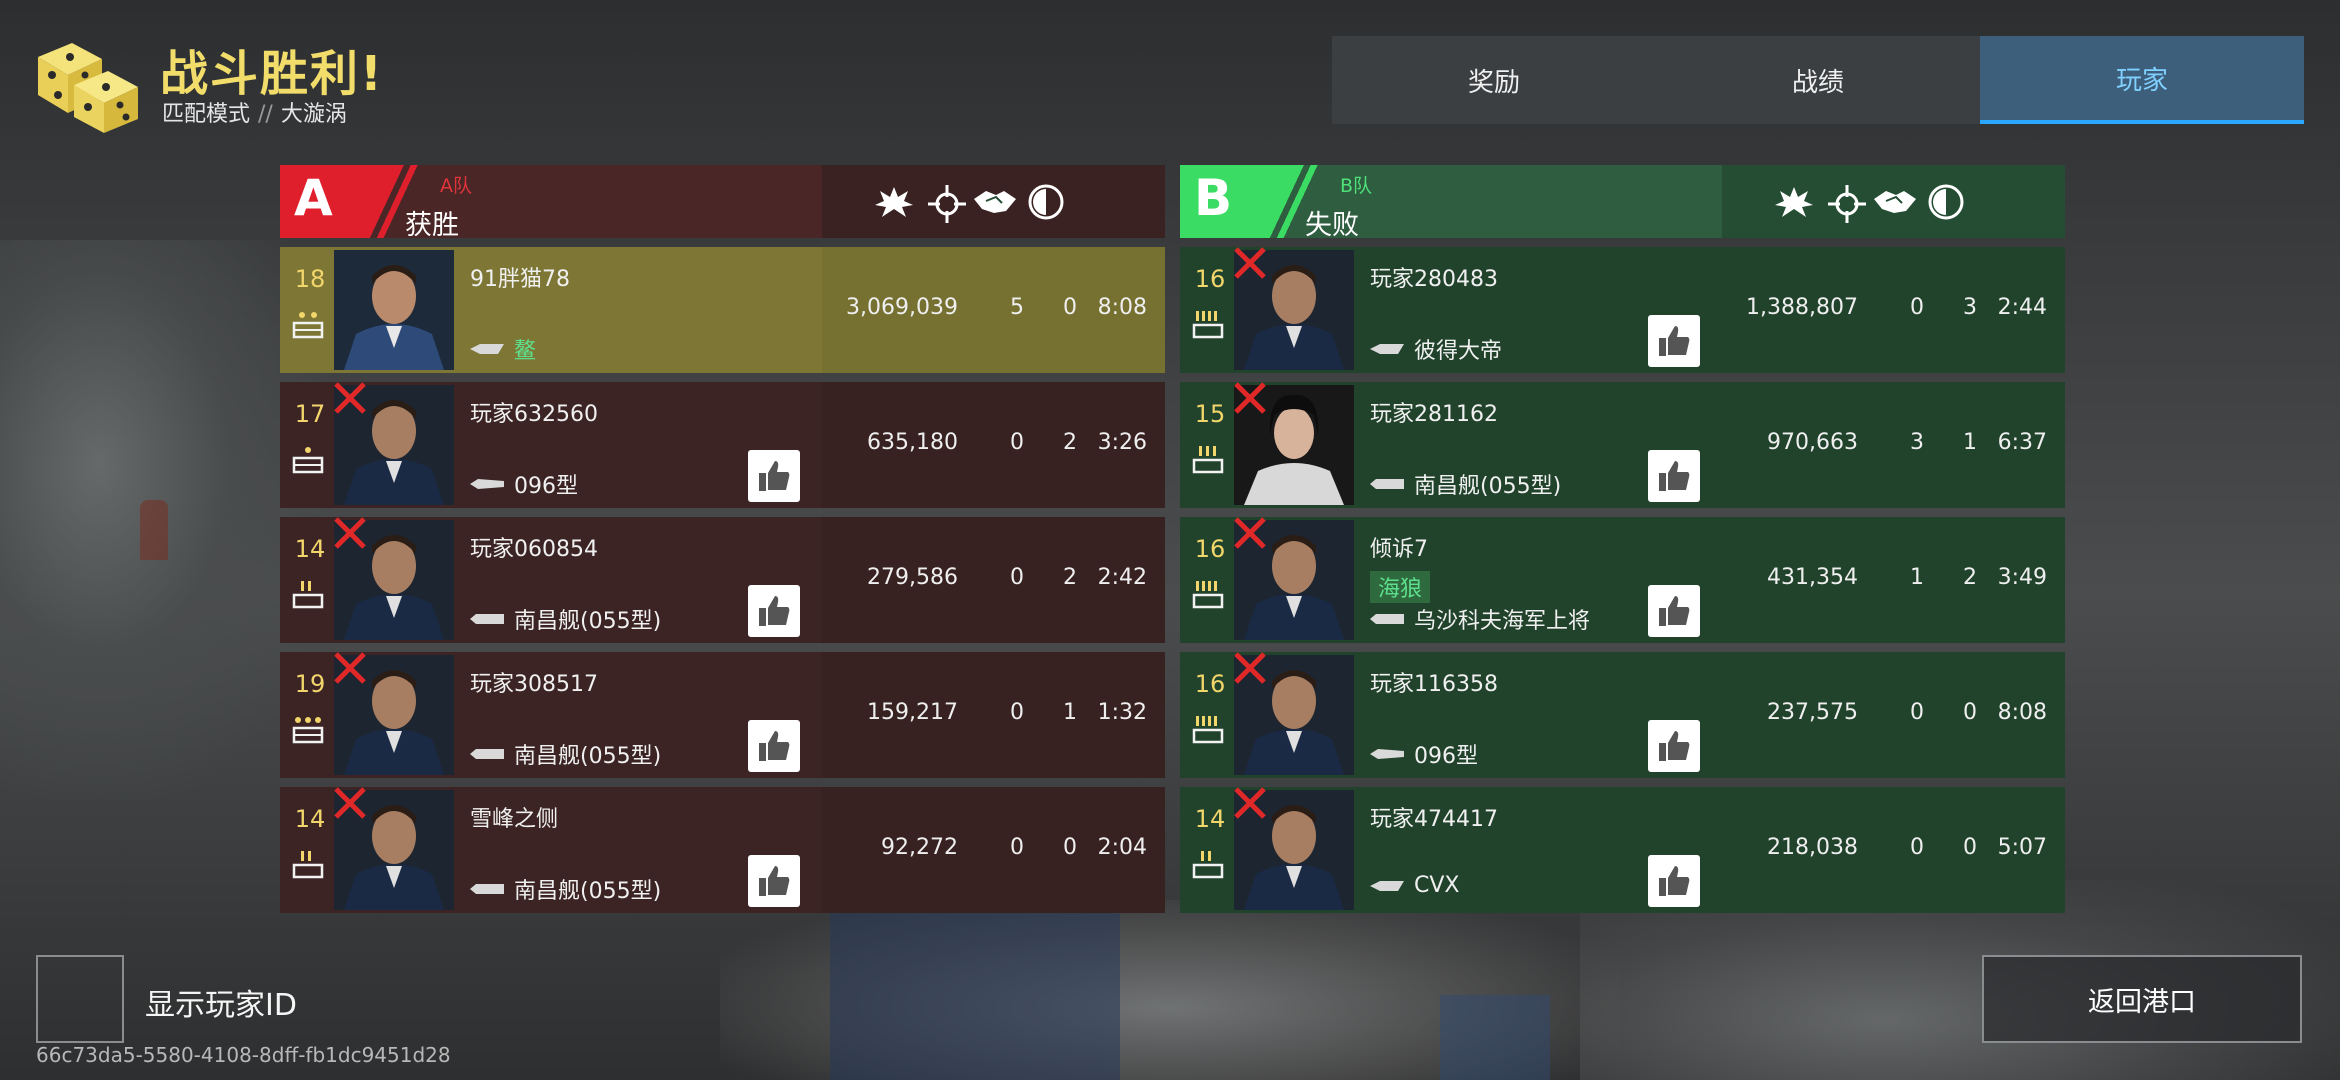 The height and width of the screenshot is (1080, 2340). What do you see at coordinates (1399, 549) in the screenshot?
I see `player-name: 倾诉7` at bounding box center [1399, 549].